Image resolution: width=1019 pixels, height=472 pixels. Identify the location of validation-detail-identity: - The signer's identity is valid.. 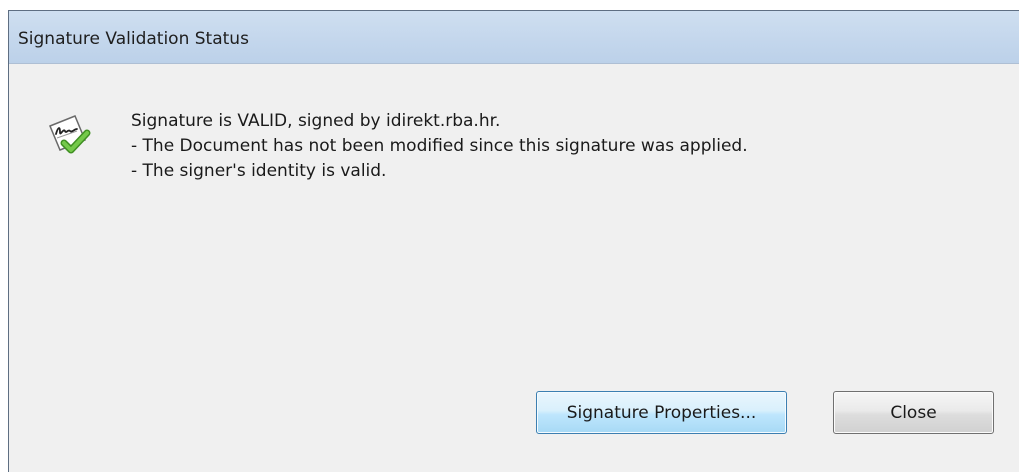
(259, 171).